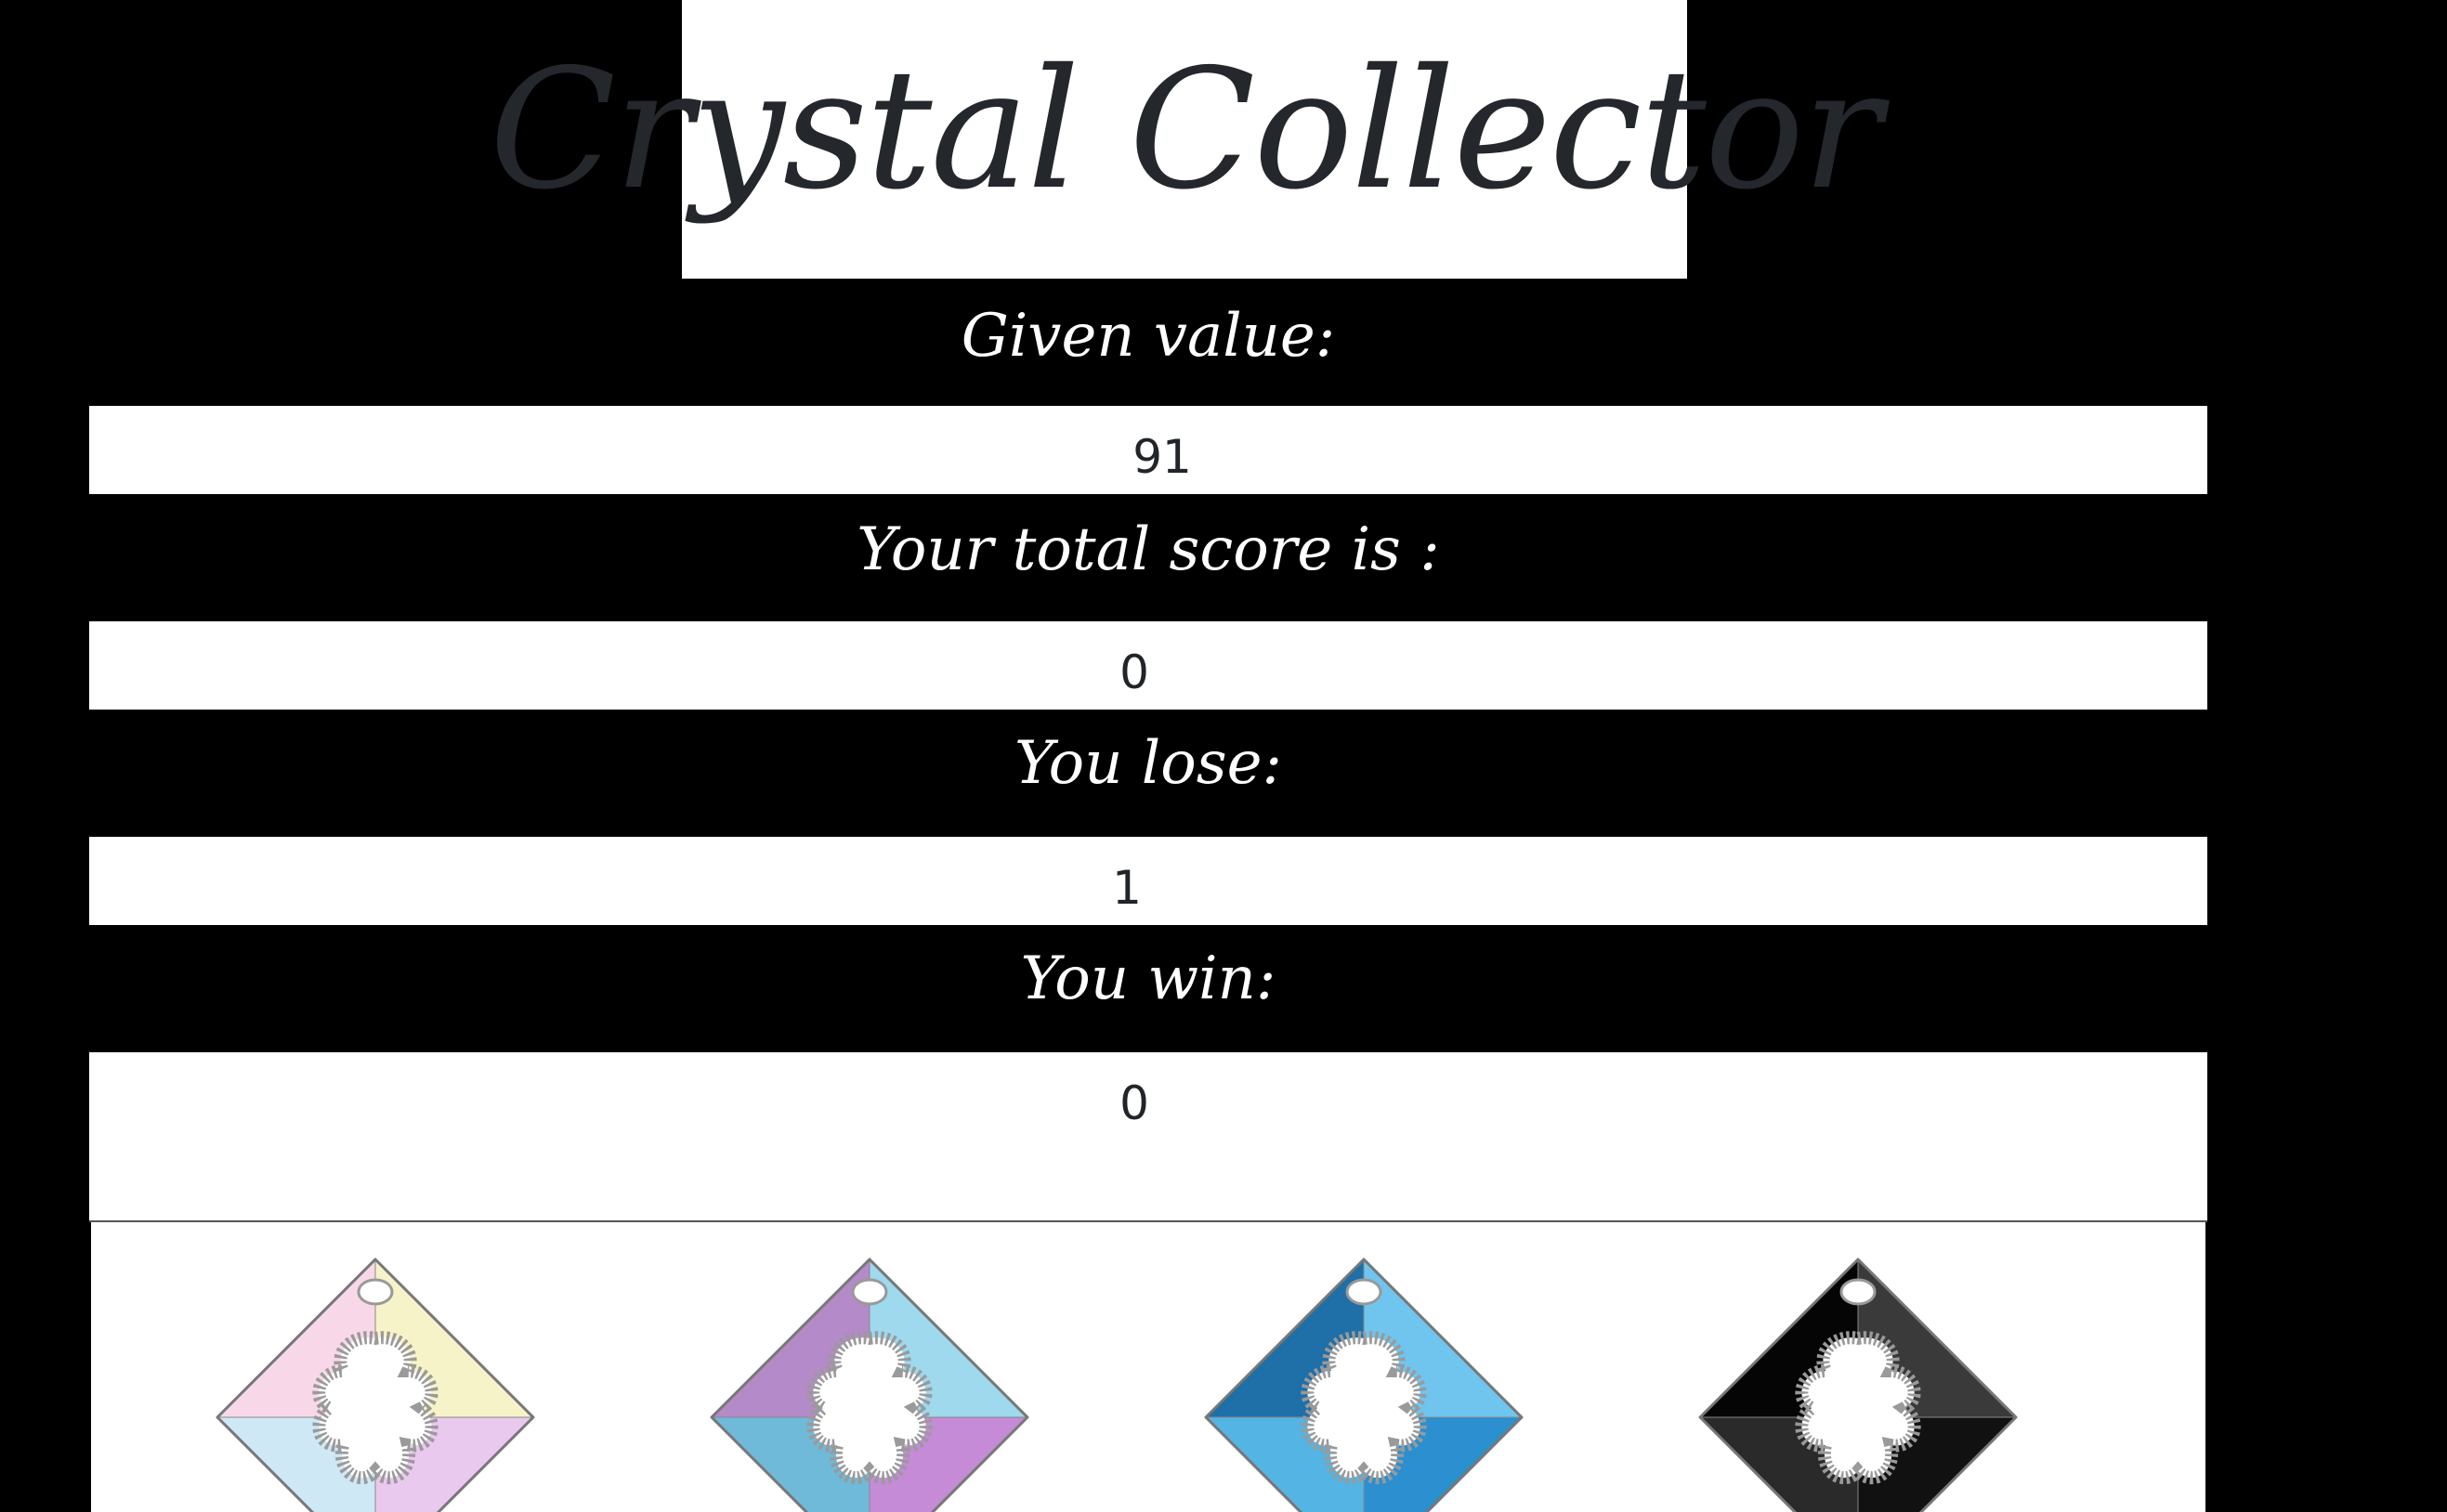 The width and height of the screenshot is (2447, 1512). What do you see at coordinates (1162, 457) in the screenshot?
I see `given-value: 91` at bounding box center [1162, 457].